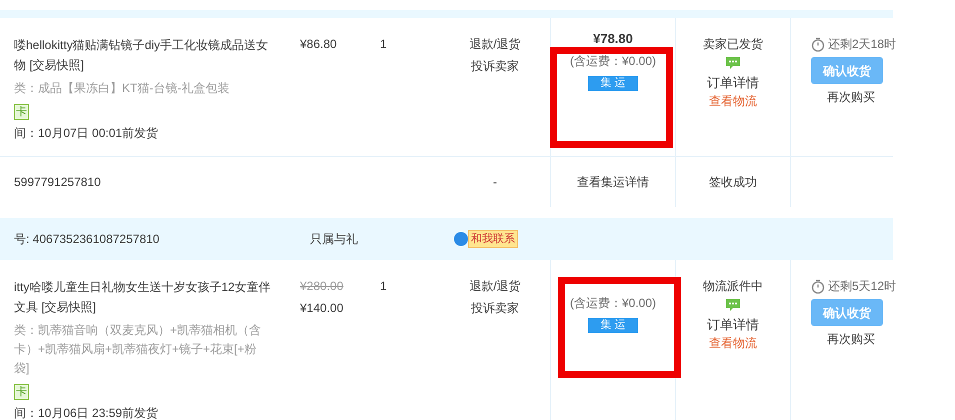  Describe the element at coordinates (733, 44) in the screenshot. I see `order-status: 卖家已发货` at that location.